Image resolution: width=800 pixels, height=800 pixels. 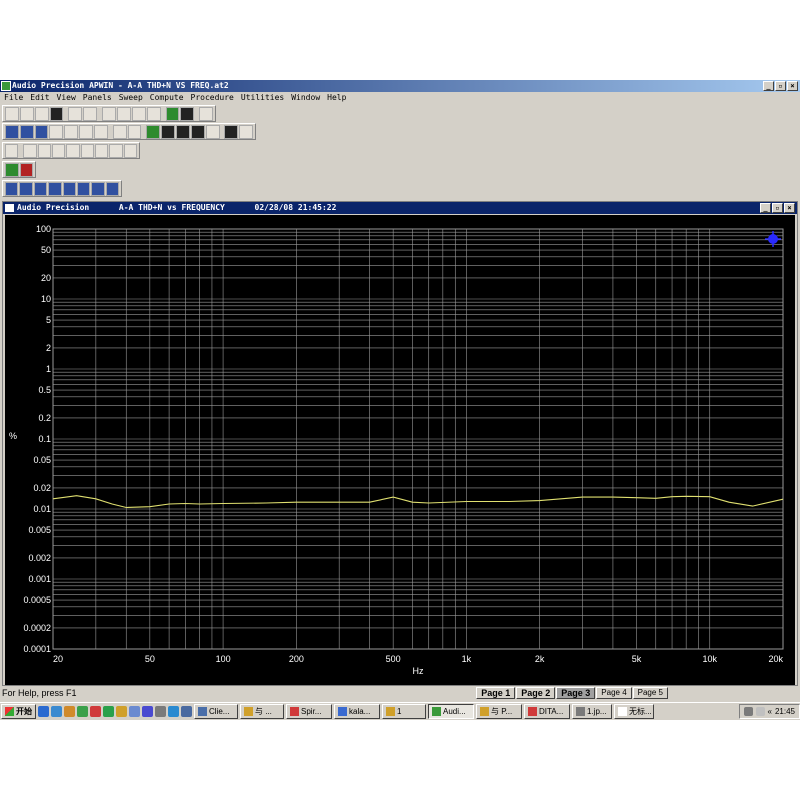 I want to click on graph-minimize-button: _, so click(x=765, y=208).